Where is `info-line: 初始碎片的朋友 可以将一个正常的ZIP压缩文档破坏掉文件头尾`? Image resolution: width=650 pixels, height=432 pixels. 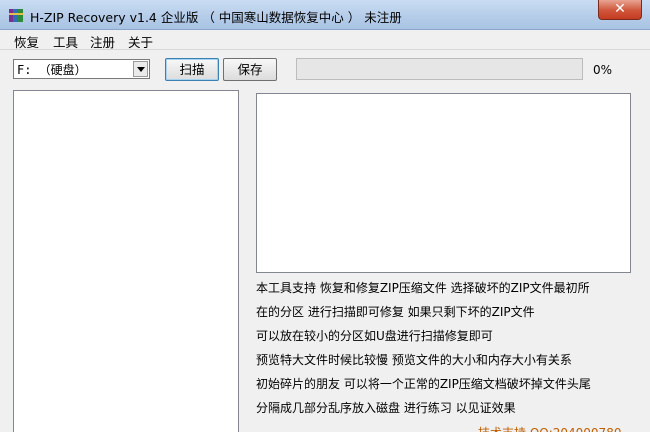 info-line: 初始碎片的朋友 可以将一个正常的ZIP压缩文档破坏掉文件头尾 is located at coordinates (423, 384).